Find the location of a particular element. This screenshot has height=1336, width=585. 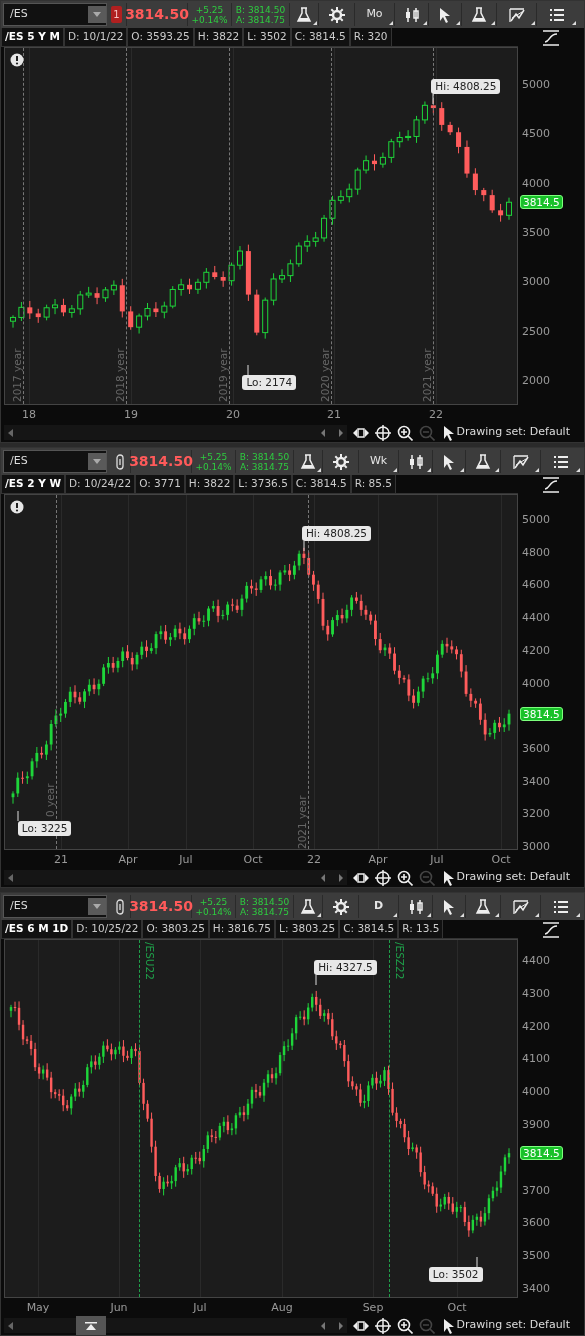

x-axis-label: May is located at coordinates (38, 1308).